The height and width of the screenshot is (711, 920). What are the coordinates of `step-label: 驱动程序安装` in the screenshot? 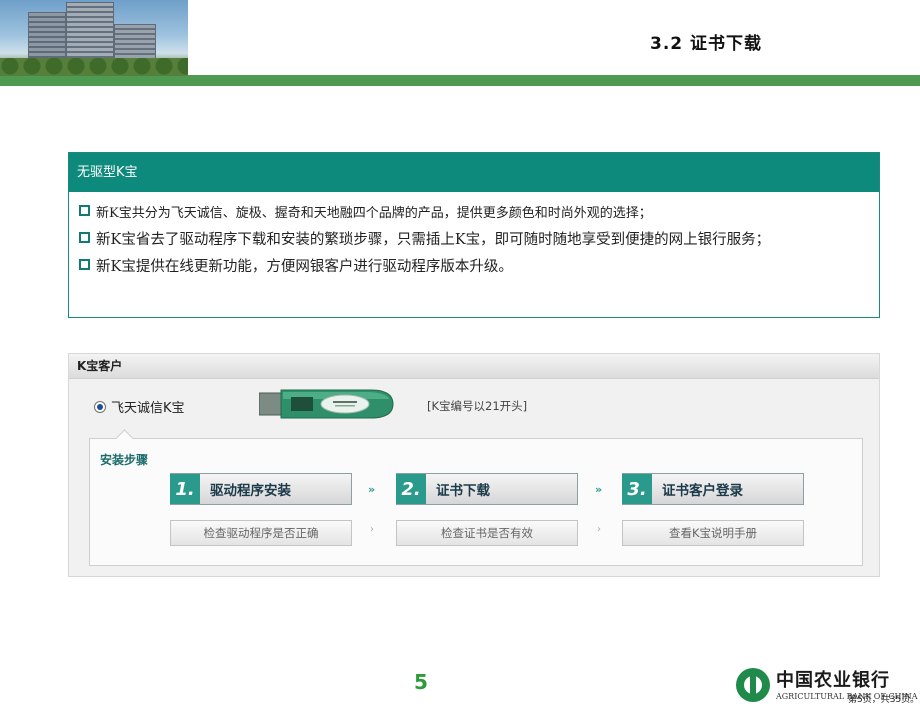 It's located at (250, 491).